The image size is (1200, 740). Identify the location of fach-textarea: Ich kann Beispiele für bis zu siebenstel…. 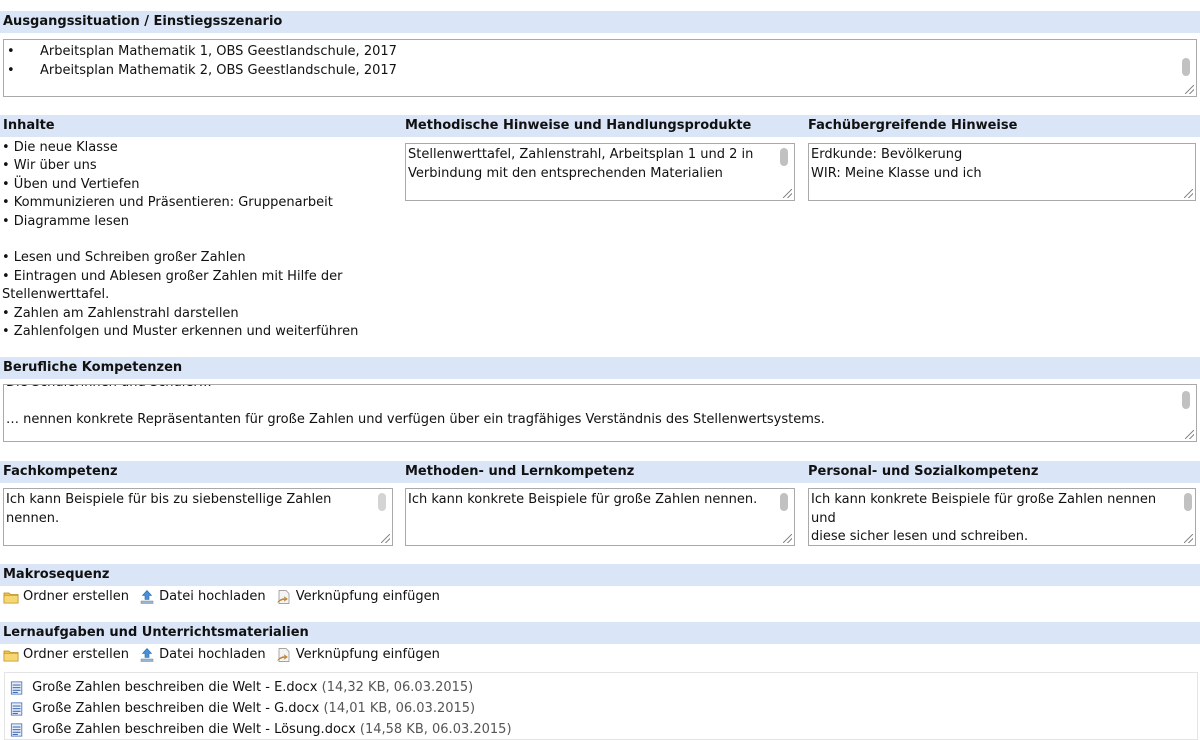
(198, 517).